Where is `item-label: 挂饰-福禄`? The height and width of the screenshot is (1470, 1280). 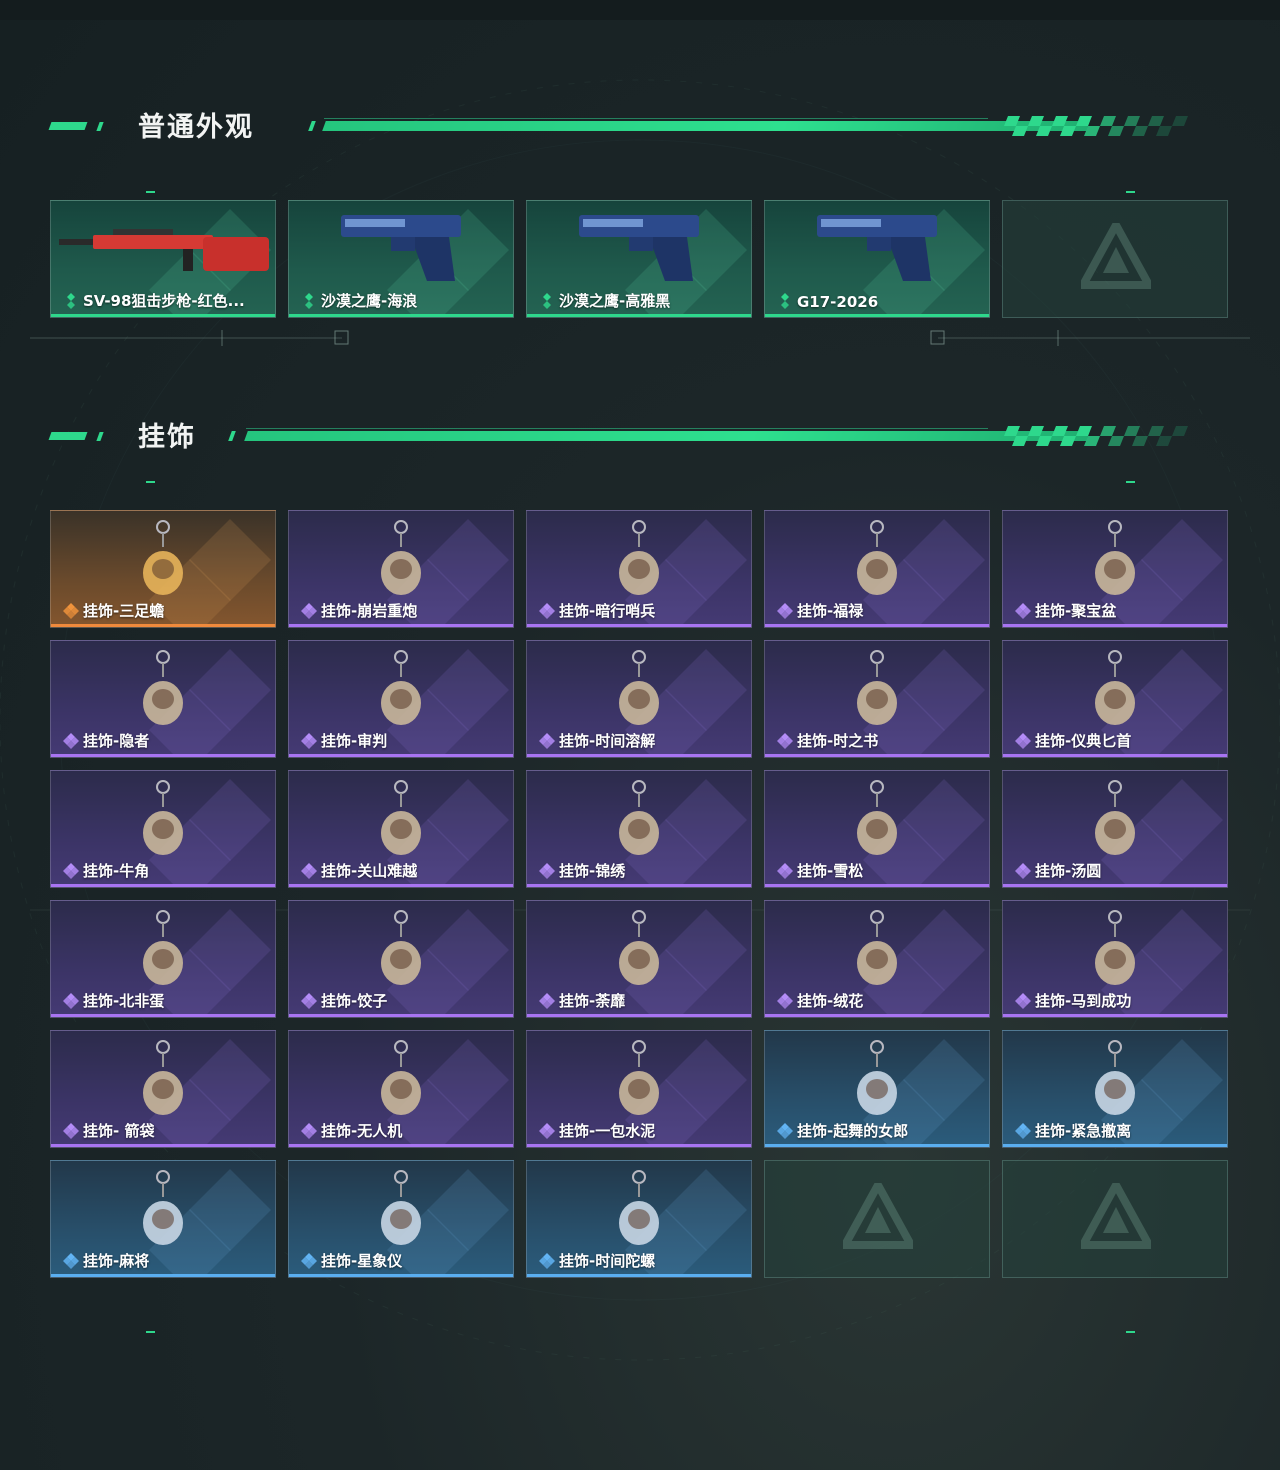 item-label: 挂饰-福禄 is located at coordinates (830, 611).